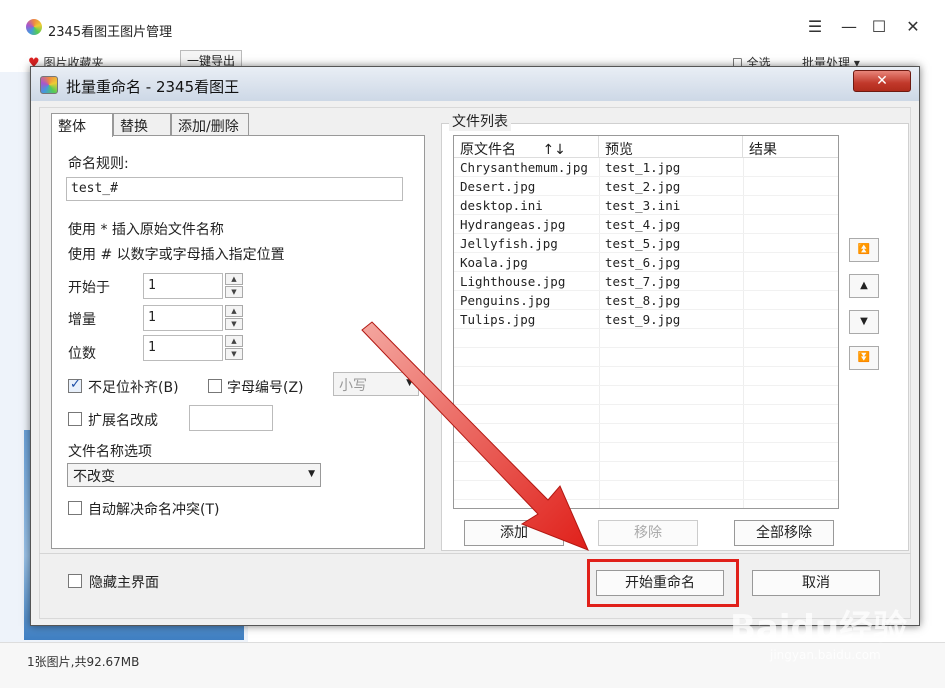  I want to click on move-bottom-button: ⏬, so click(864, 358).